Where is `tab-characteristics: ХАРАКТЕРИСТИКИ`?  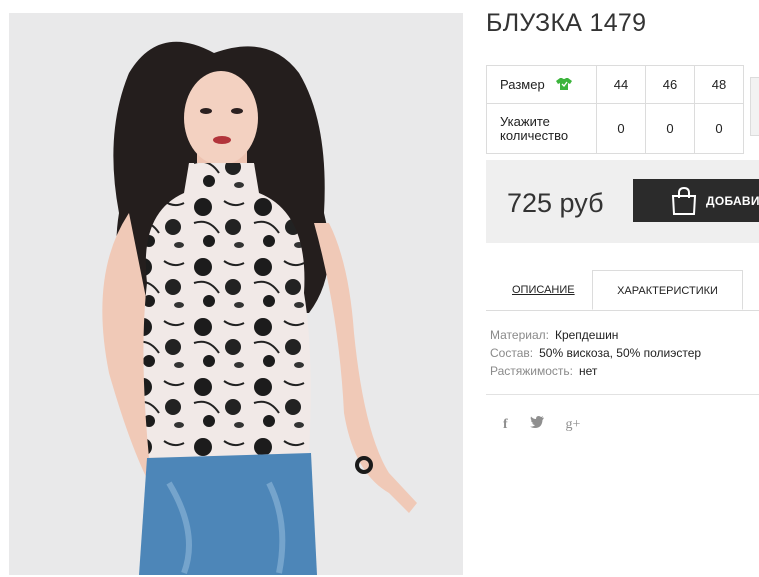 tab-characteristics: ХАРАКТЕРИСТИКИ is located at coordinates (667, 290).